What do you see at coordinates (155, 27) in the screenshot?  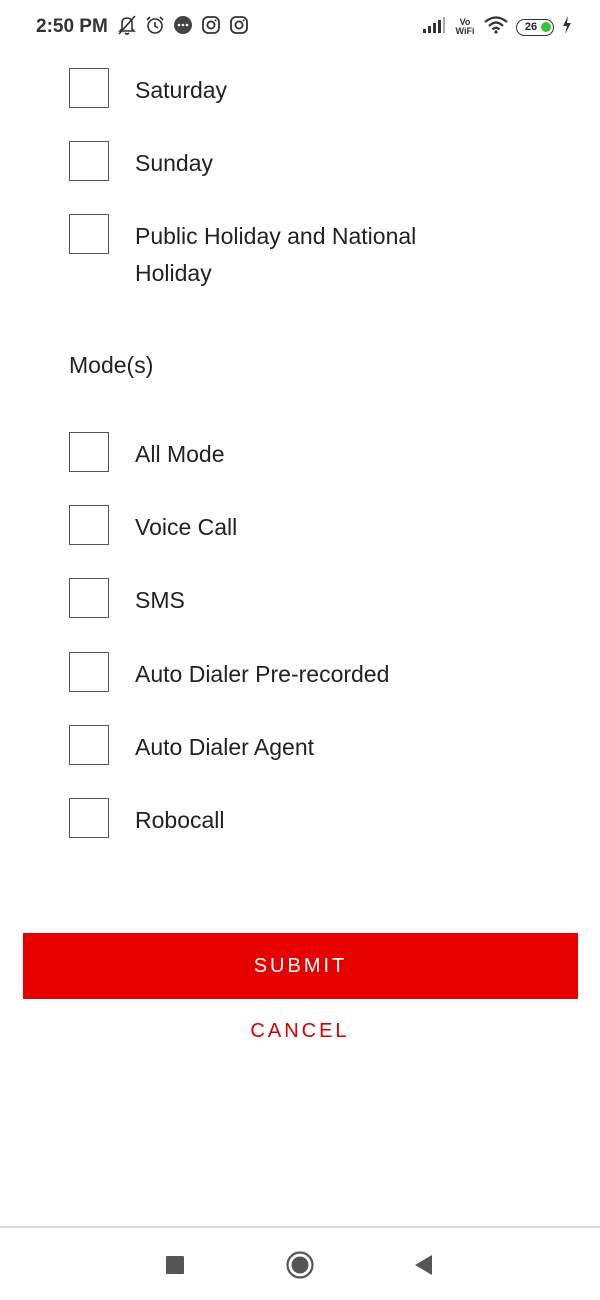 I see `alarm-clock-icon` at bounding box center [155, 27].